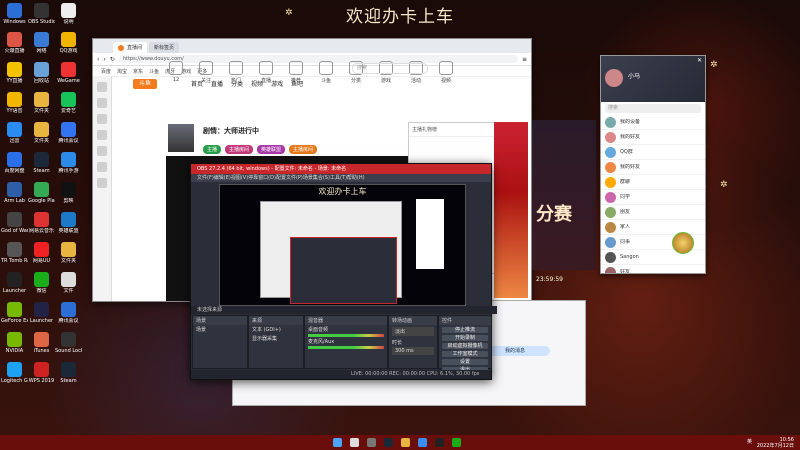  Describe the element at coordinates (271, 149) in the screenshot. I see `room-tag: 英雄联盟` at that location.